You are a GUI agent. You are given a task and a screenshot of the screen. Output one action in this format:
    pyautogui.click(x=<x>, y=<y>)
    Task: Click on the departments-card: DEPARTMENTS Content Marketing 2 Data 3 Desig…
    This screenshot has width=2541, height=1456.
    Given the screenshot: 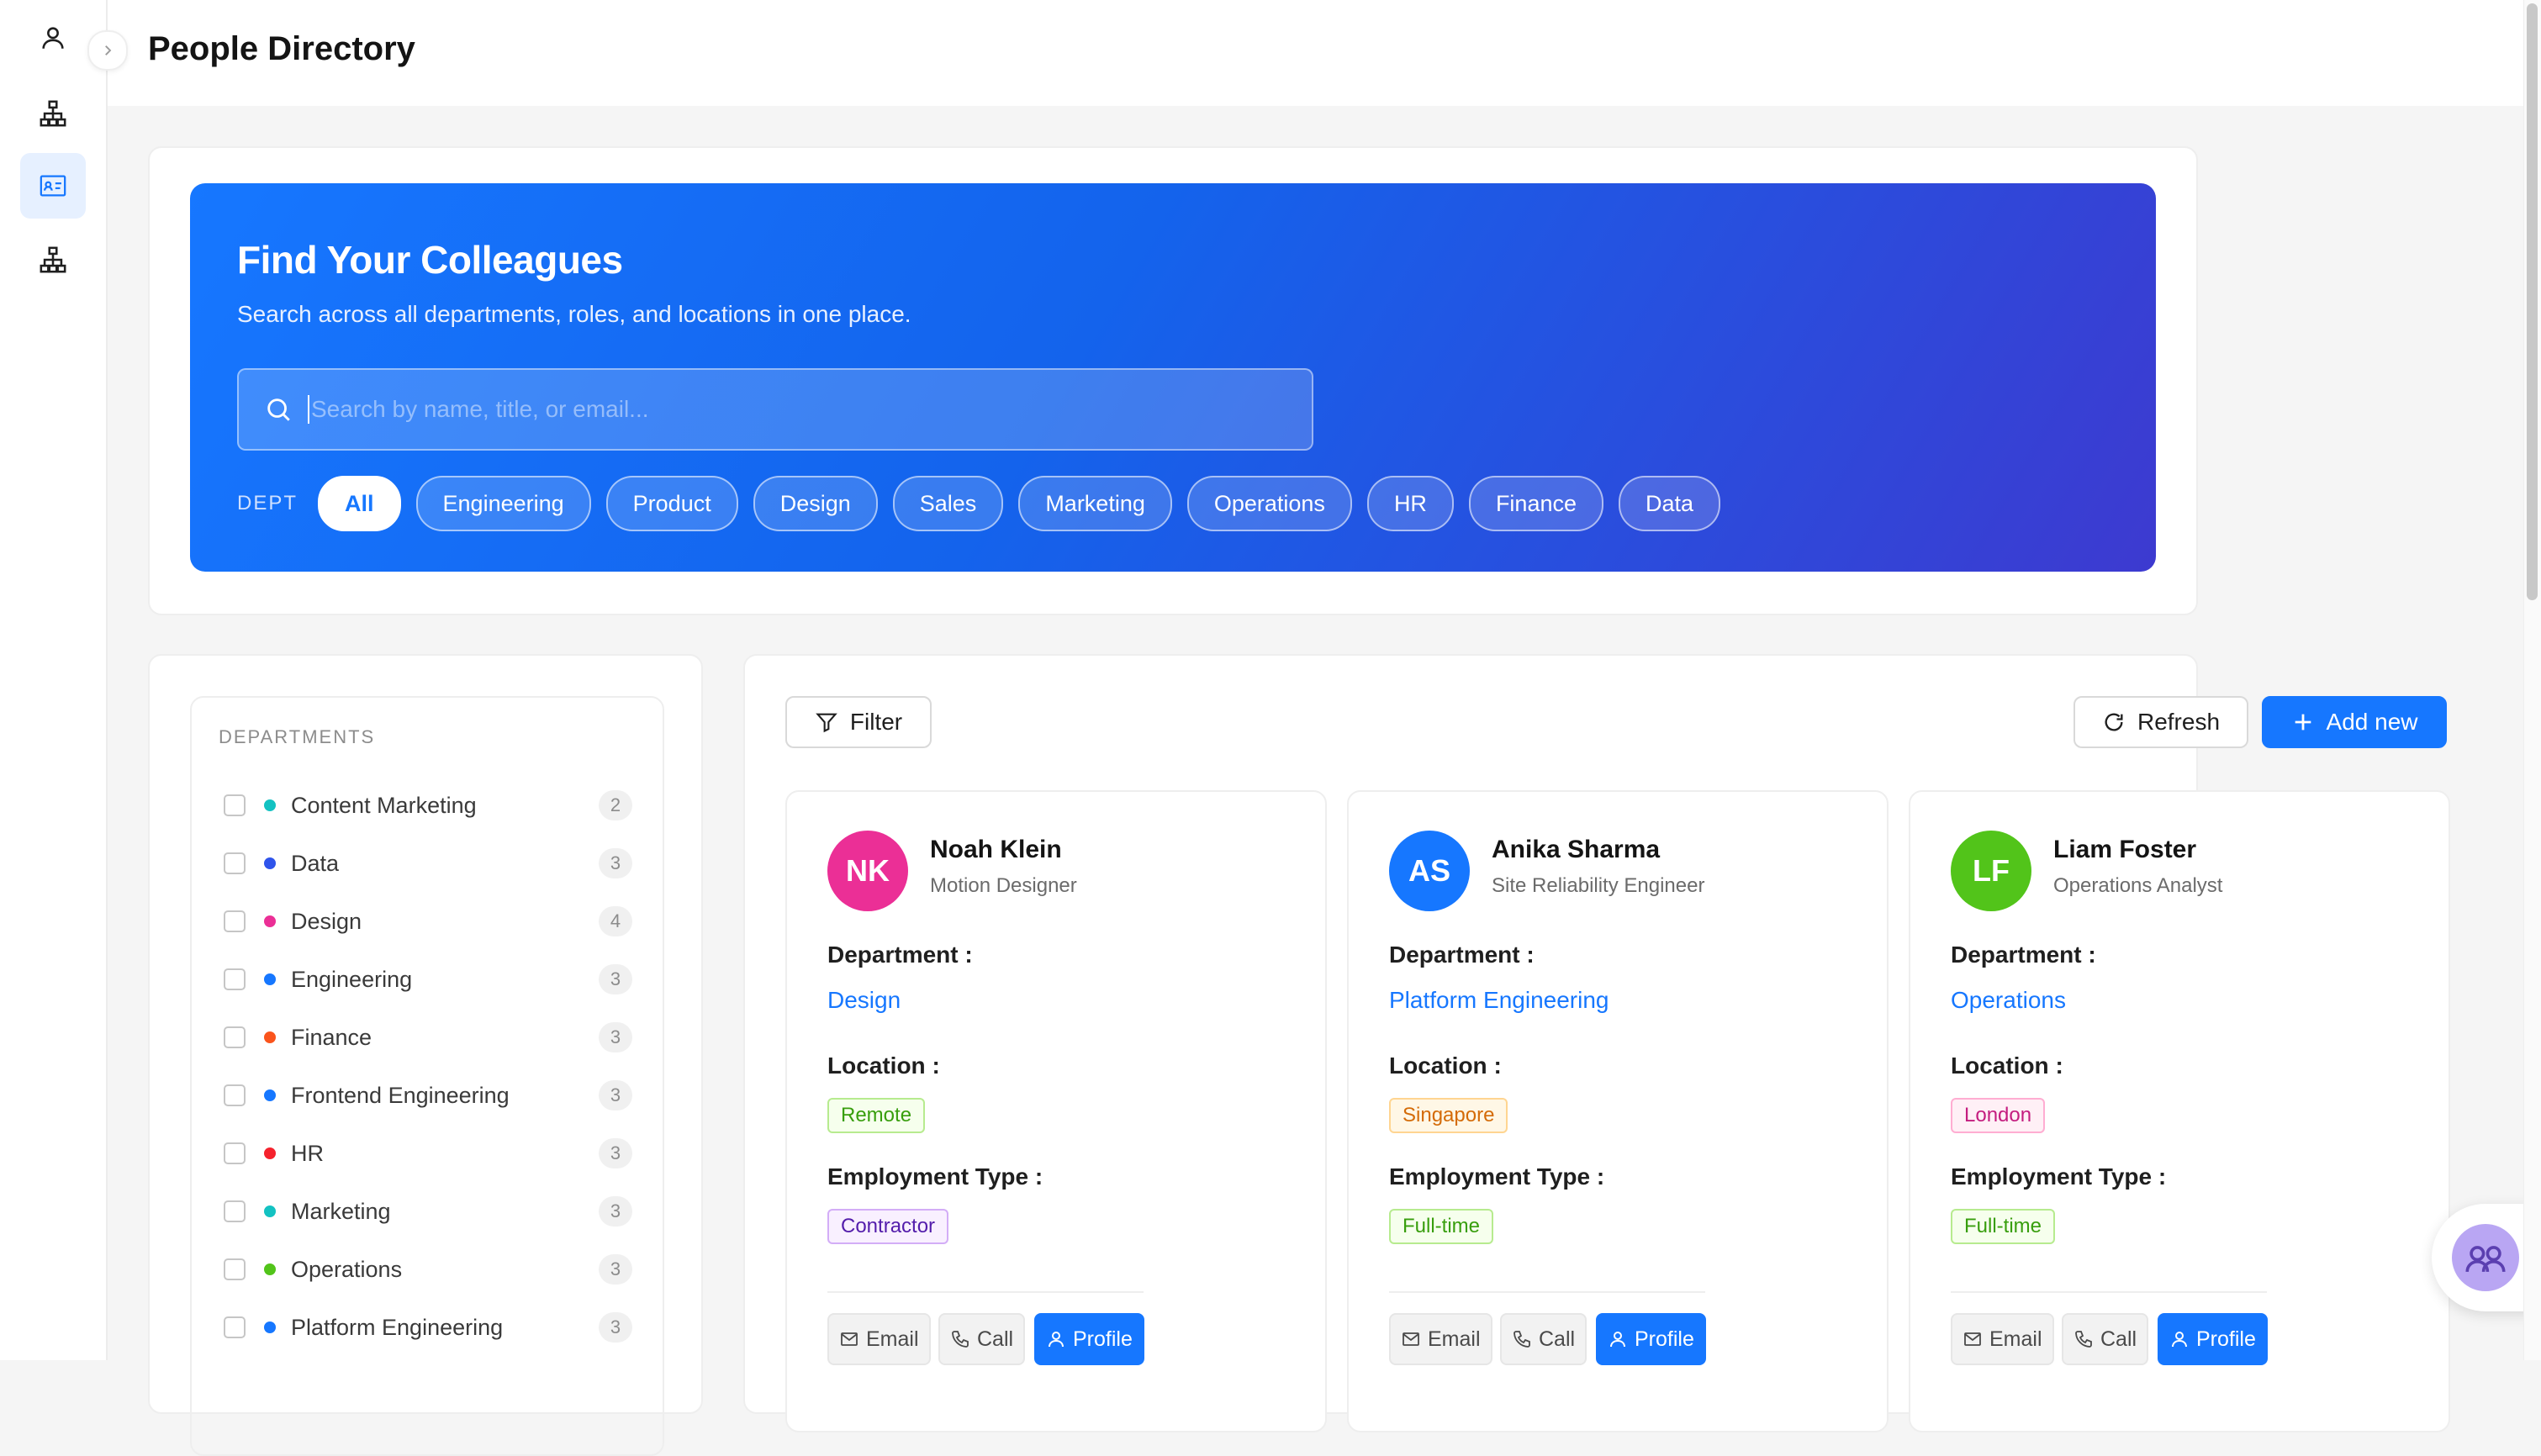 What is the action you would take?
    pyautogui.click(x=427, y=1076)
    